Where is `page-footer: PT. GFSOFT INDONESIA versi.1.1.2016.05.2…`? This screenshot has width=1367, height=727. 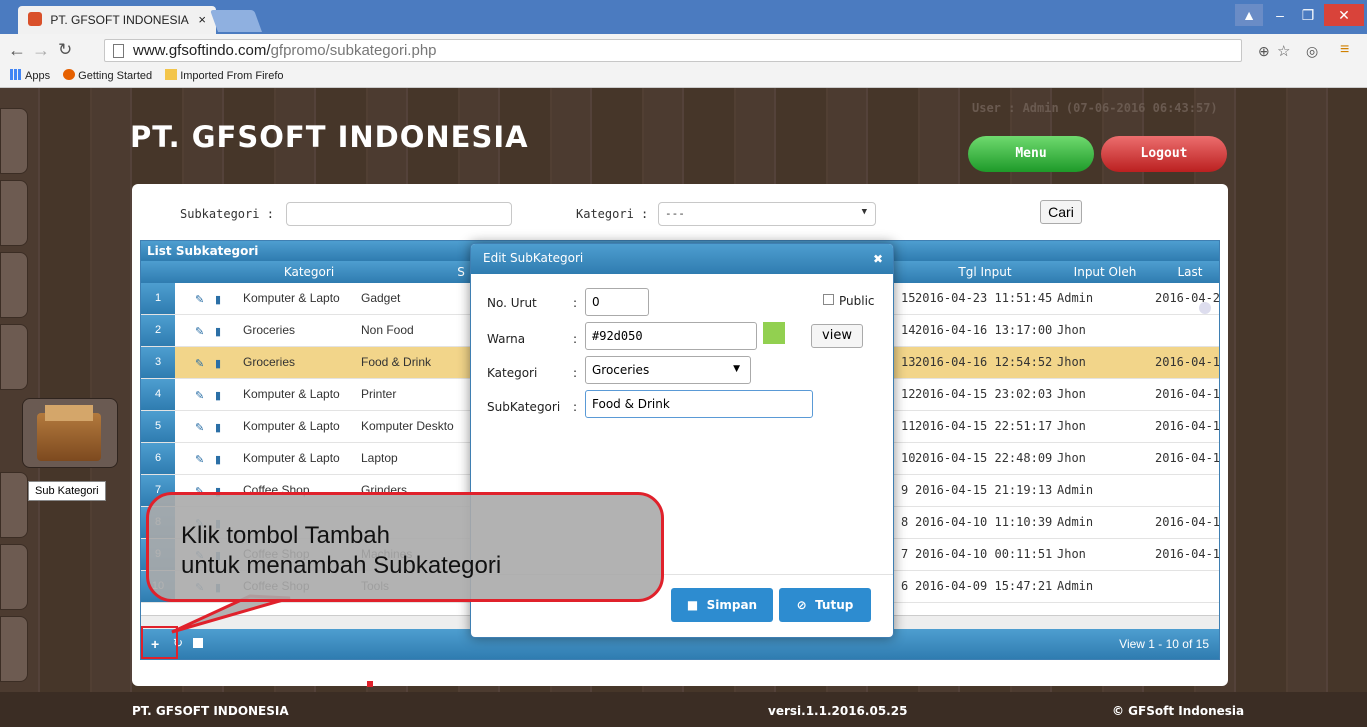 page-footer: PT. GFSOFT INDONESIA versi.1.1.2016.05.2… is located at coordinates (683, 709).